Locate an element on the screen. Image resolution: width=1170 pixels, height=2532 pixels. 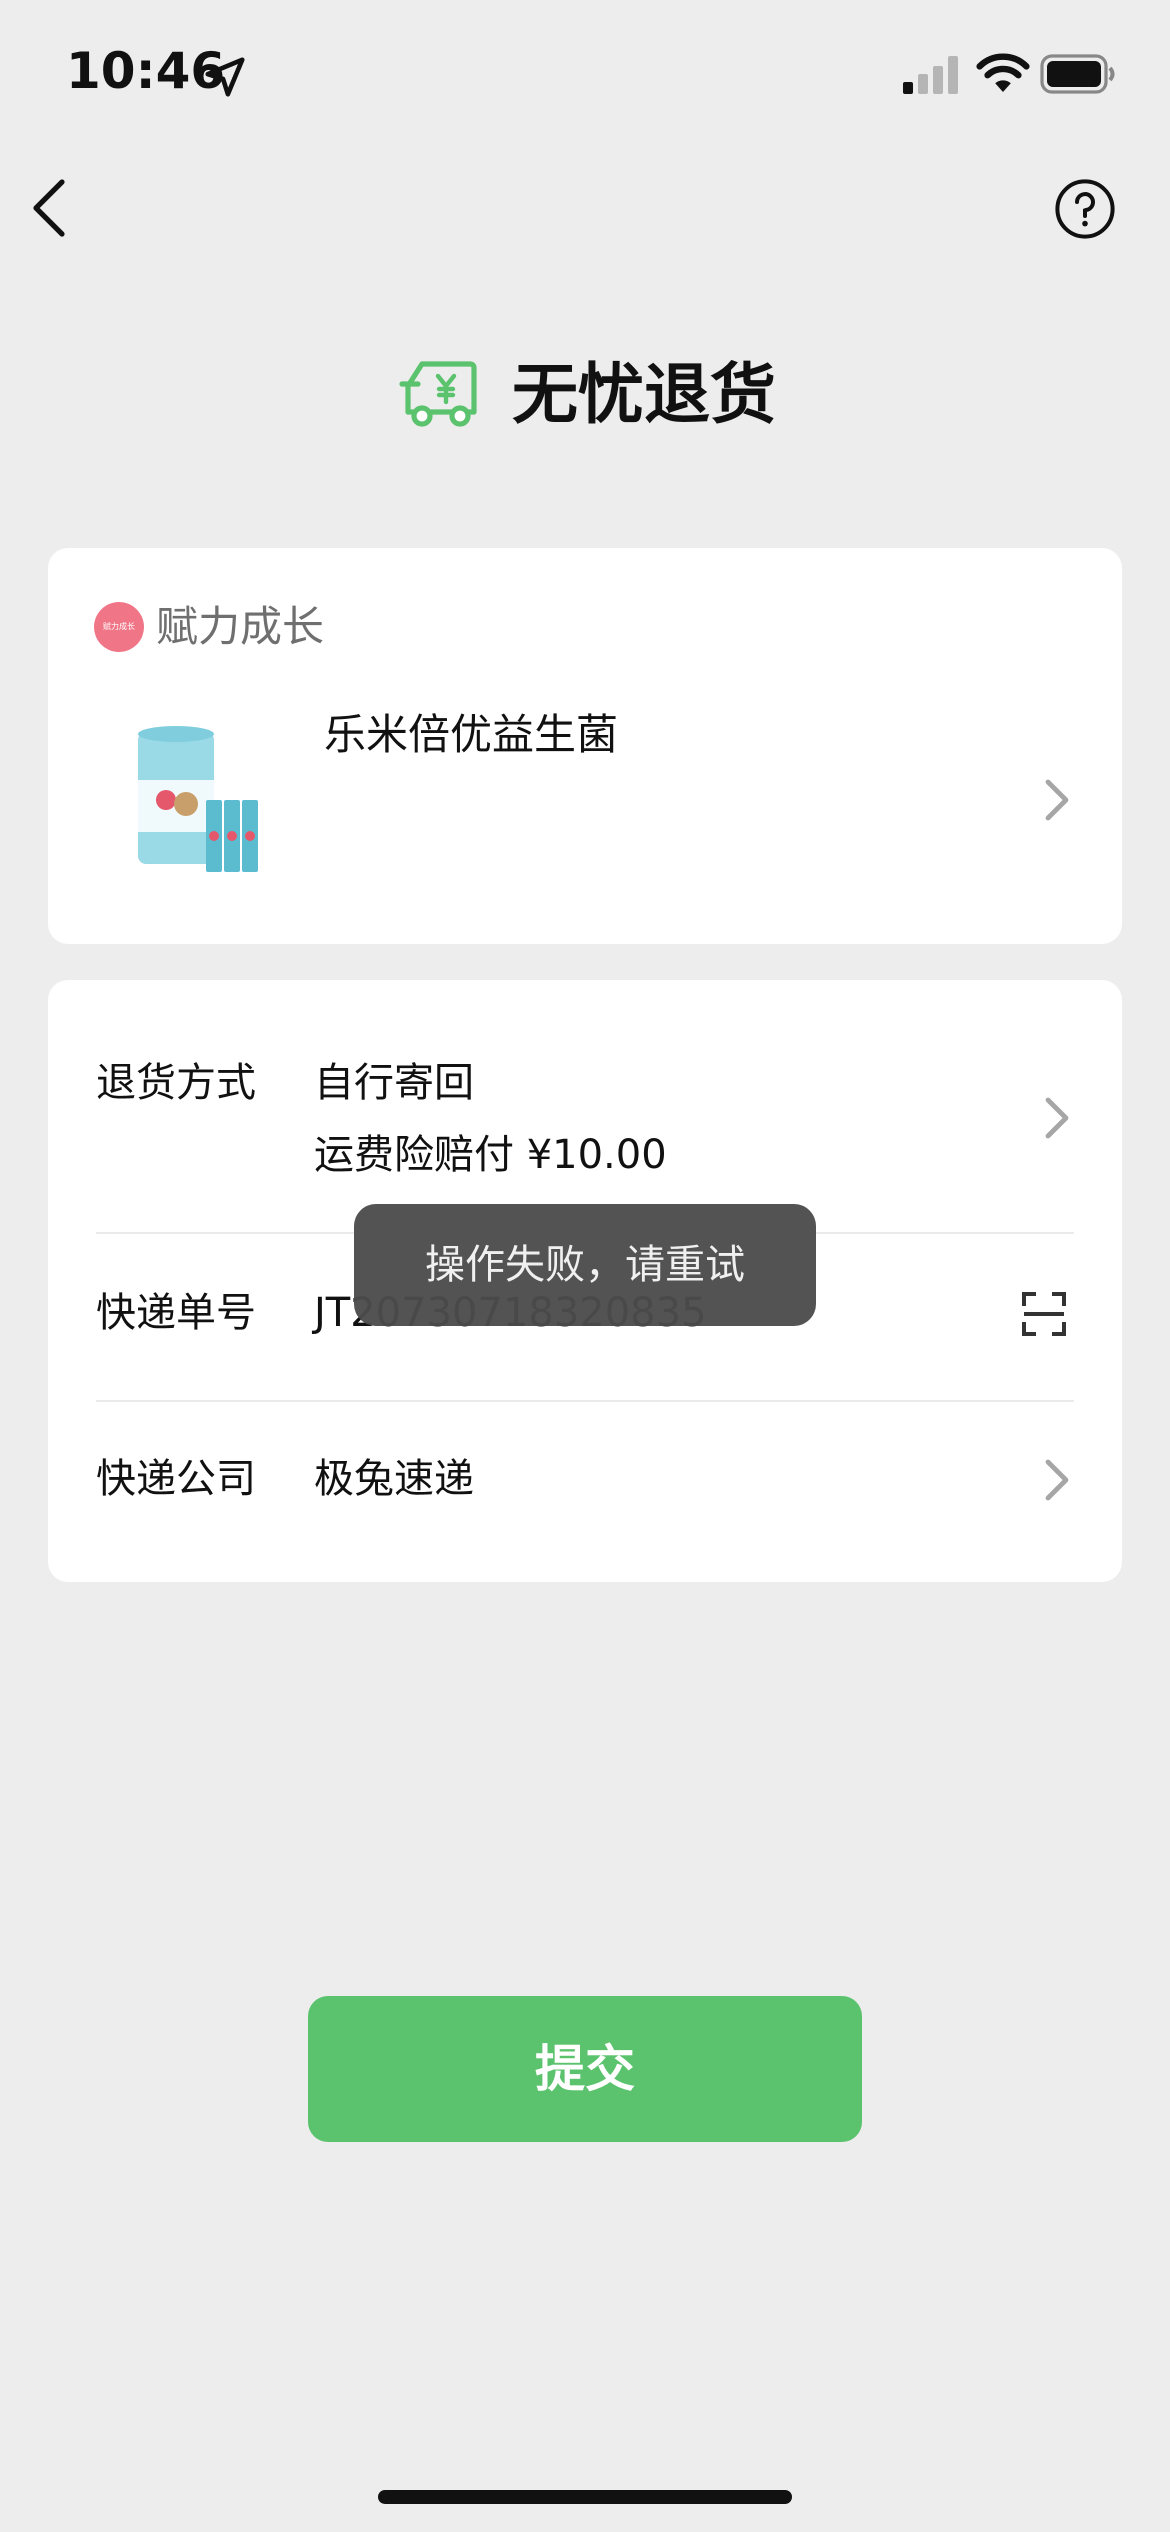
shop-logo: 赋力成长 is located at coordinates (119, 627).